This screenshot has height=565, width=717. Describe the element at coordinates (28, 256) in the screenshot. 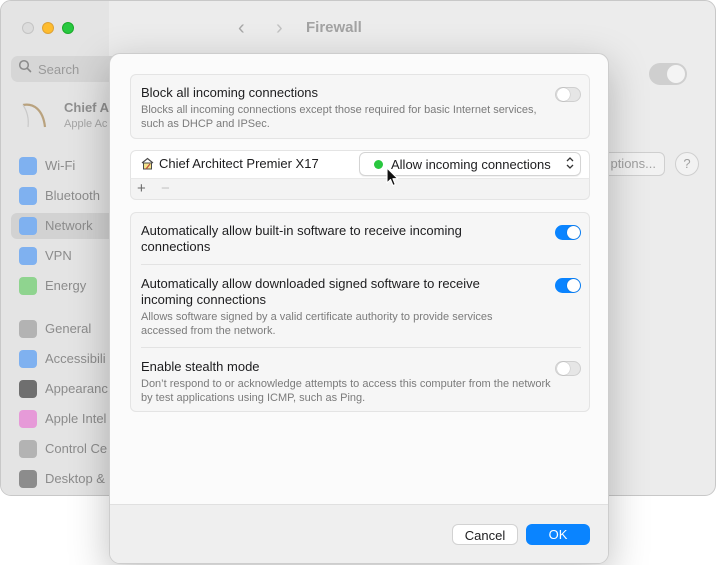

I see `vpn-icon` at that location.